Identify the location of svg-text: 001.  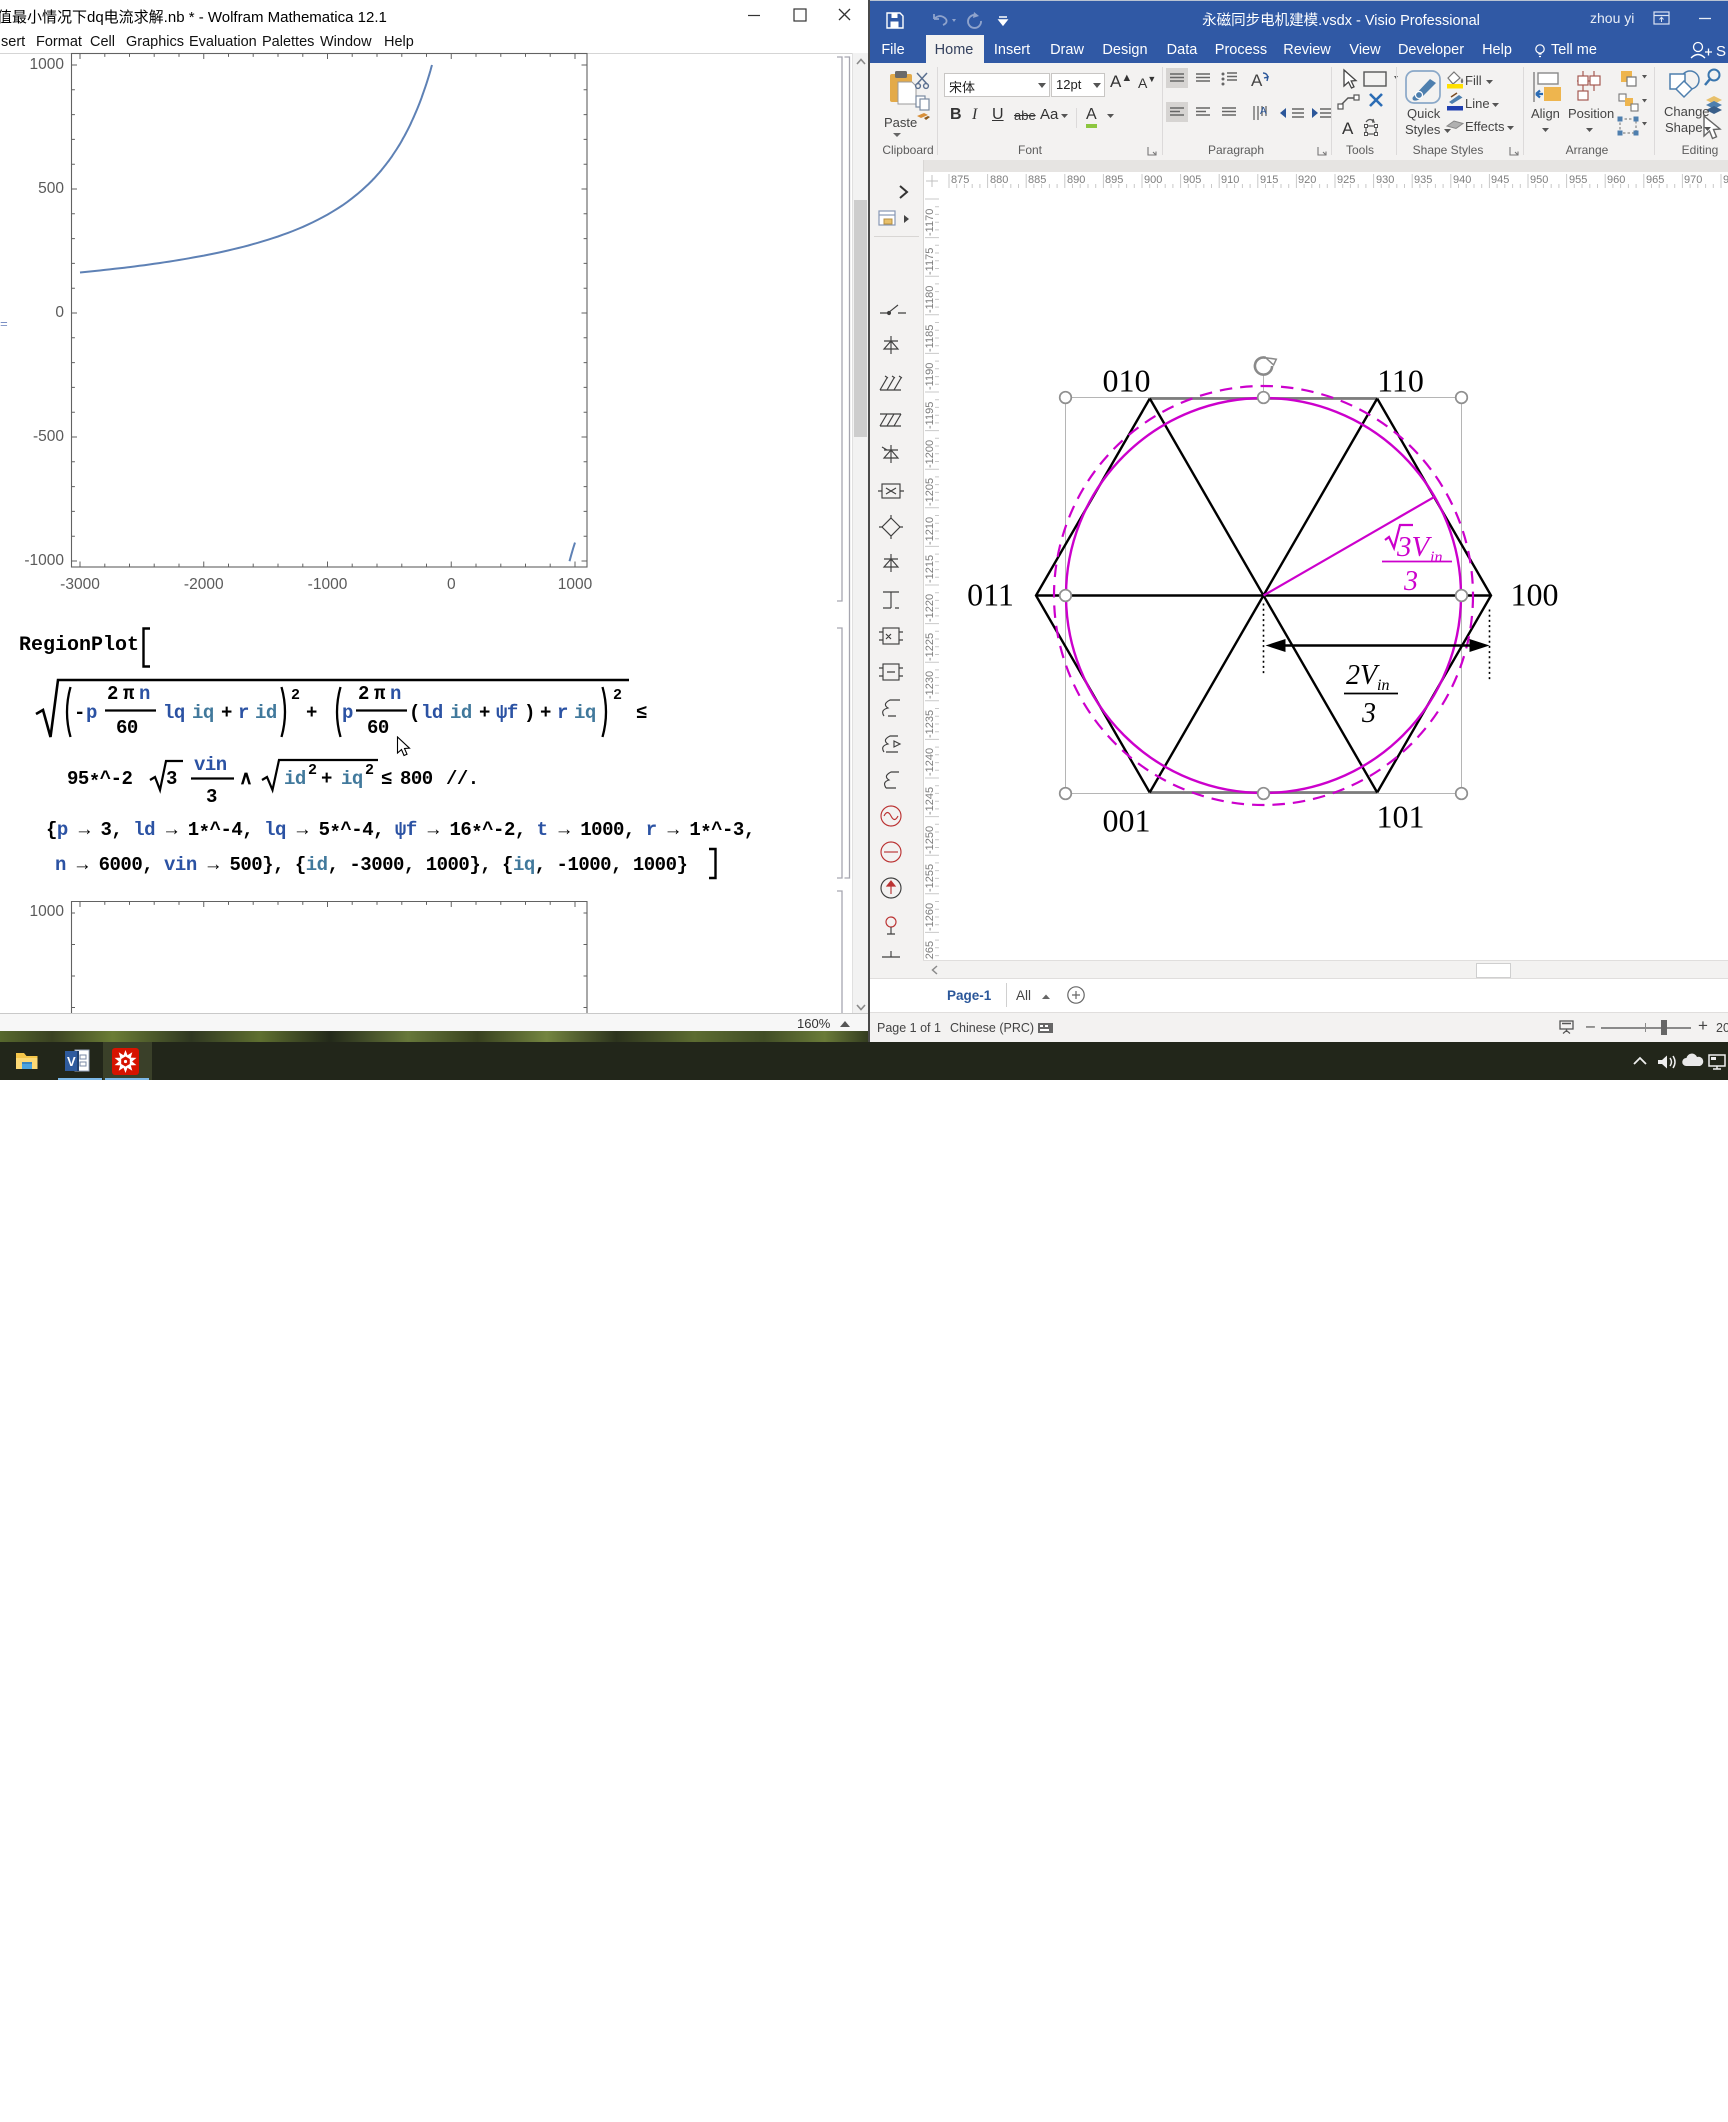
(1127, 821).